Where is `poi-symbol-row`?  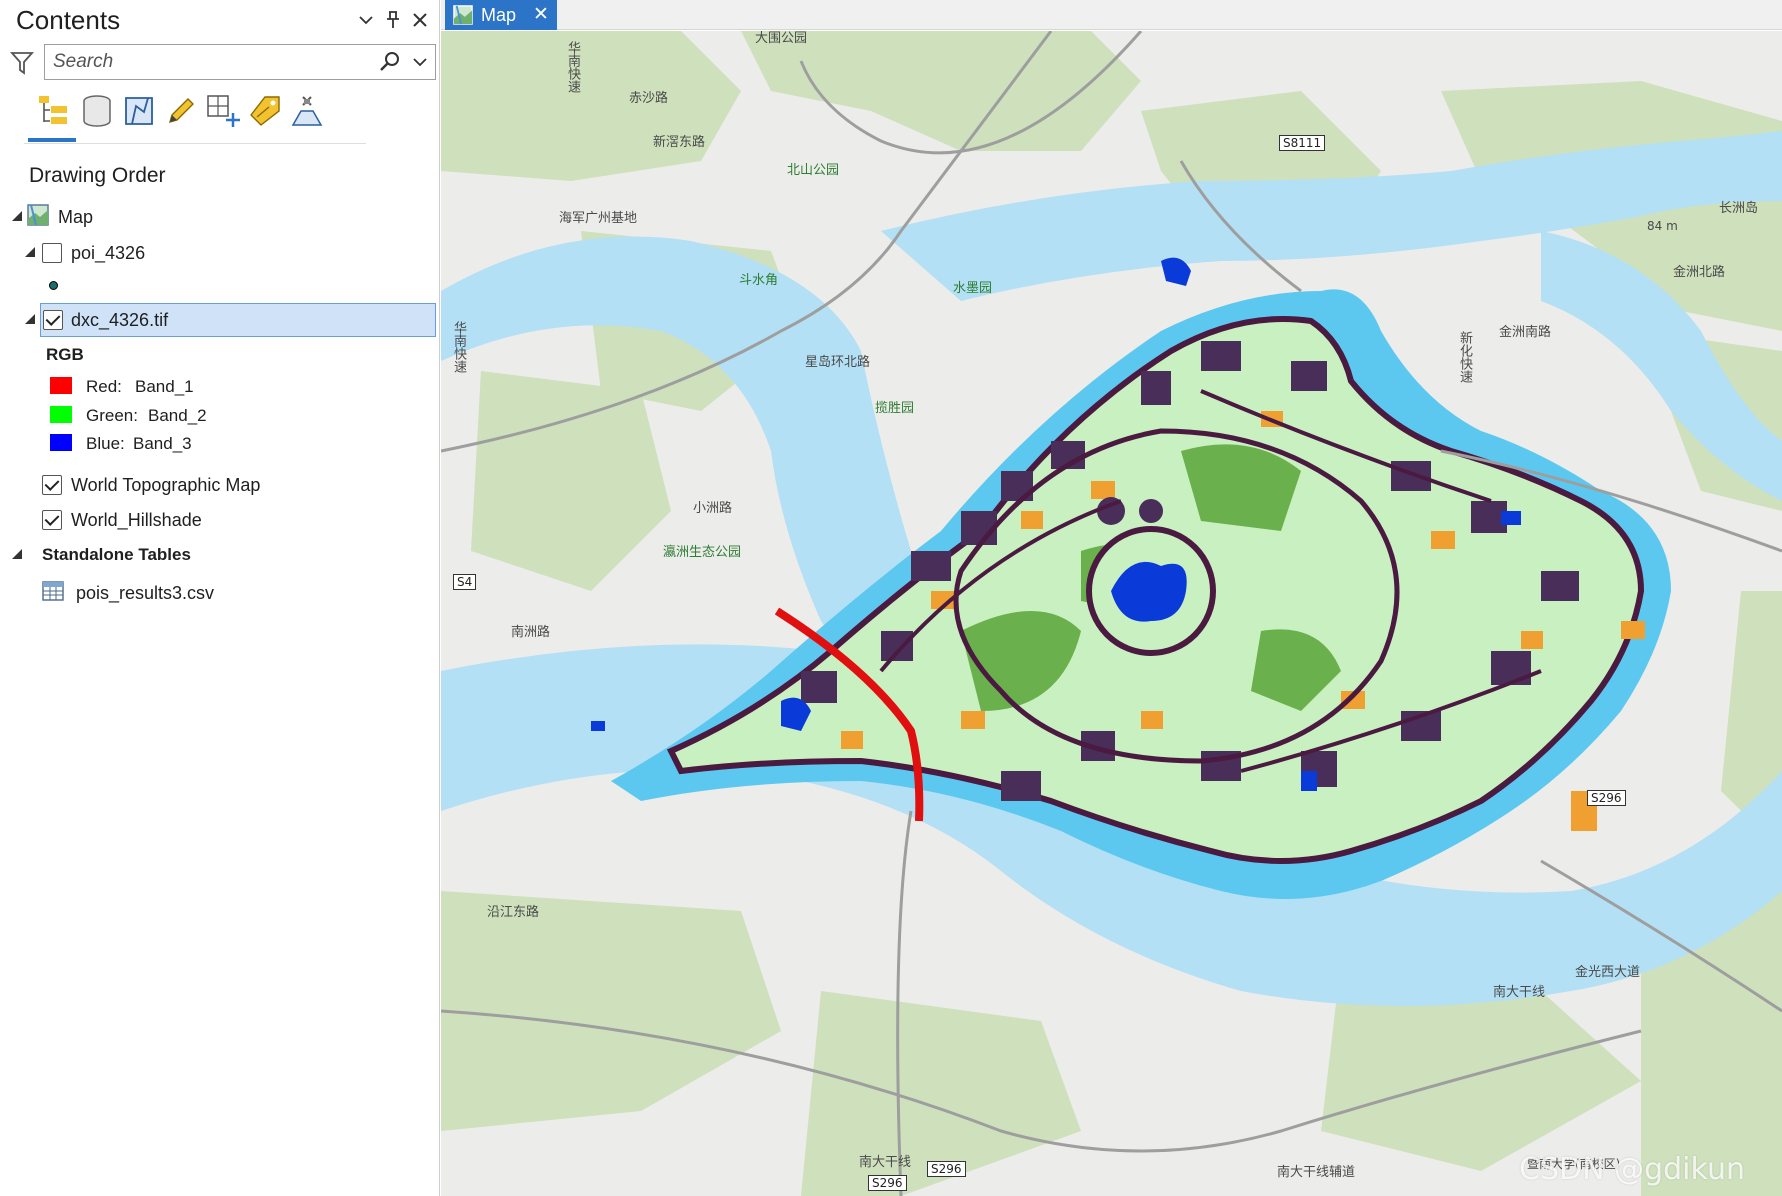 poi-symbol-row is located at coordinates (220, 285).